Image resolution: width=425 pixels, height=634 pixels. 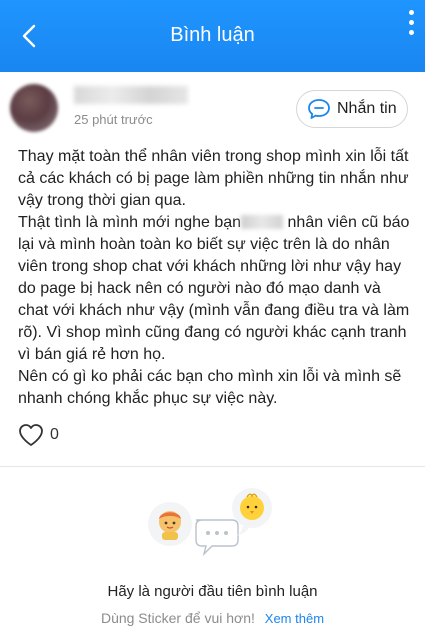 I want to click on divider, so click(x=212, y=466).